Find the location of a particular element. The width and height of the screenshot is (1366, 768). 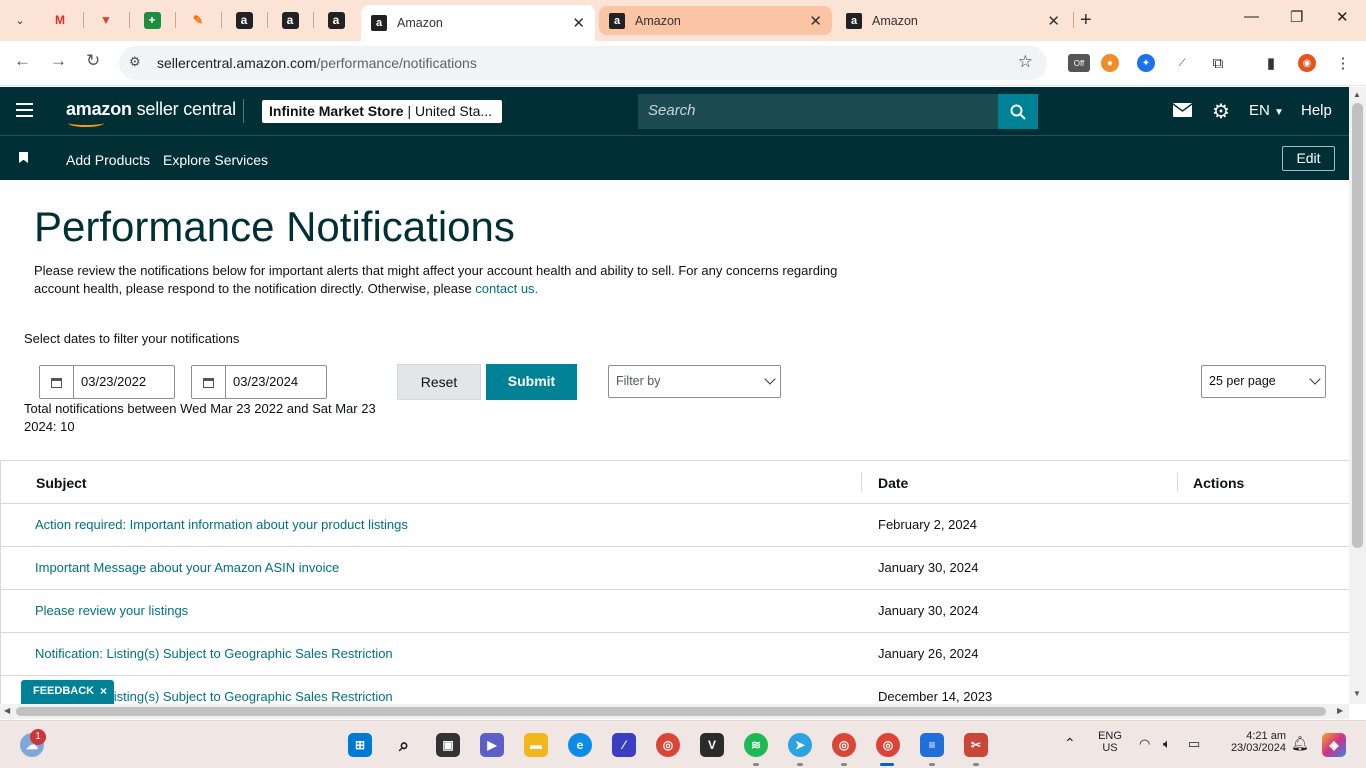

column-header-date: Date is located at coordinates (893, 483).